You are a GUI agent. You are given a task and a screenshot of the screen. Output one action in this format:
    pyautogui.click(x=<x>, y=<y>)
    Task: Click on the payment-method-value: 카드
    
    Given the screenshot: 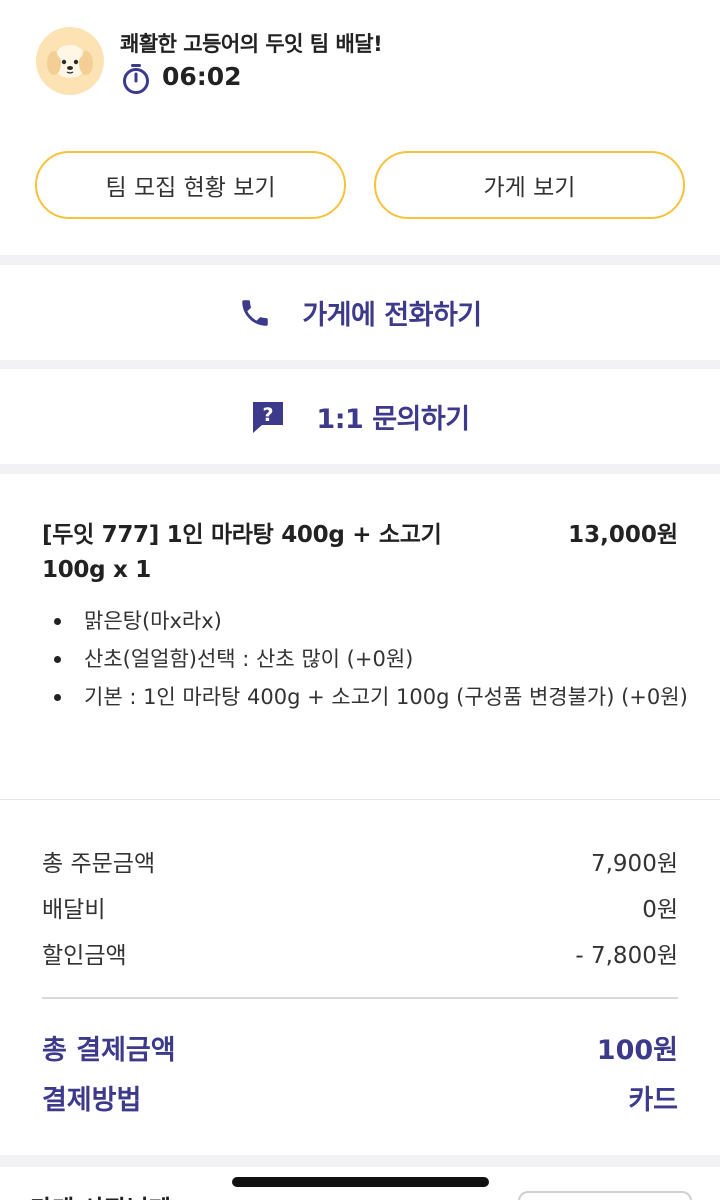 What is the action you would take?
    pyautogui.click(x=653, y=1100)
    